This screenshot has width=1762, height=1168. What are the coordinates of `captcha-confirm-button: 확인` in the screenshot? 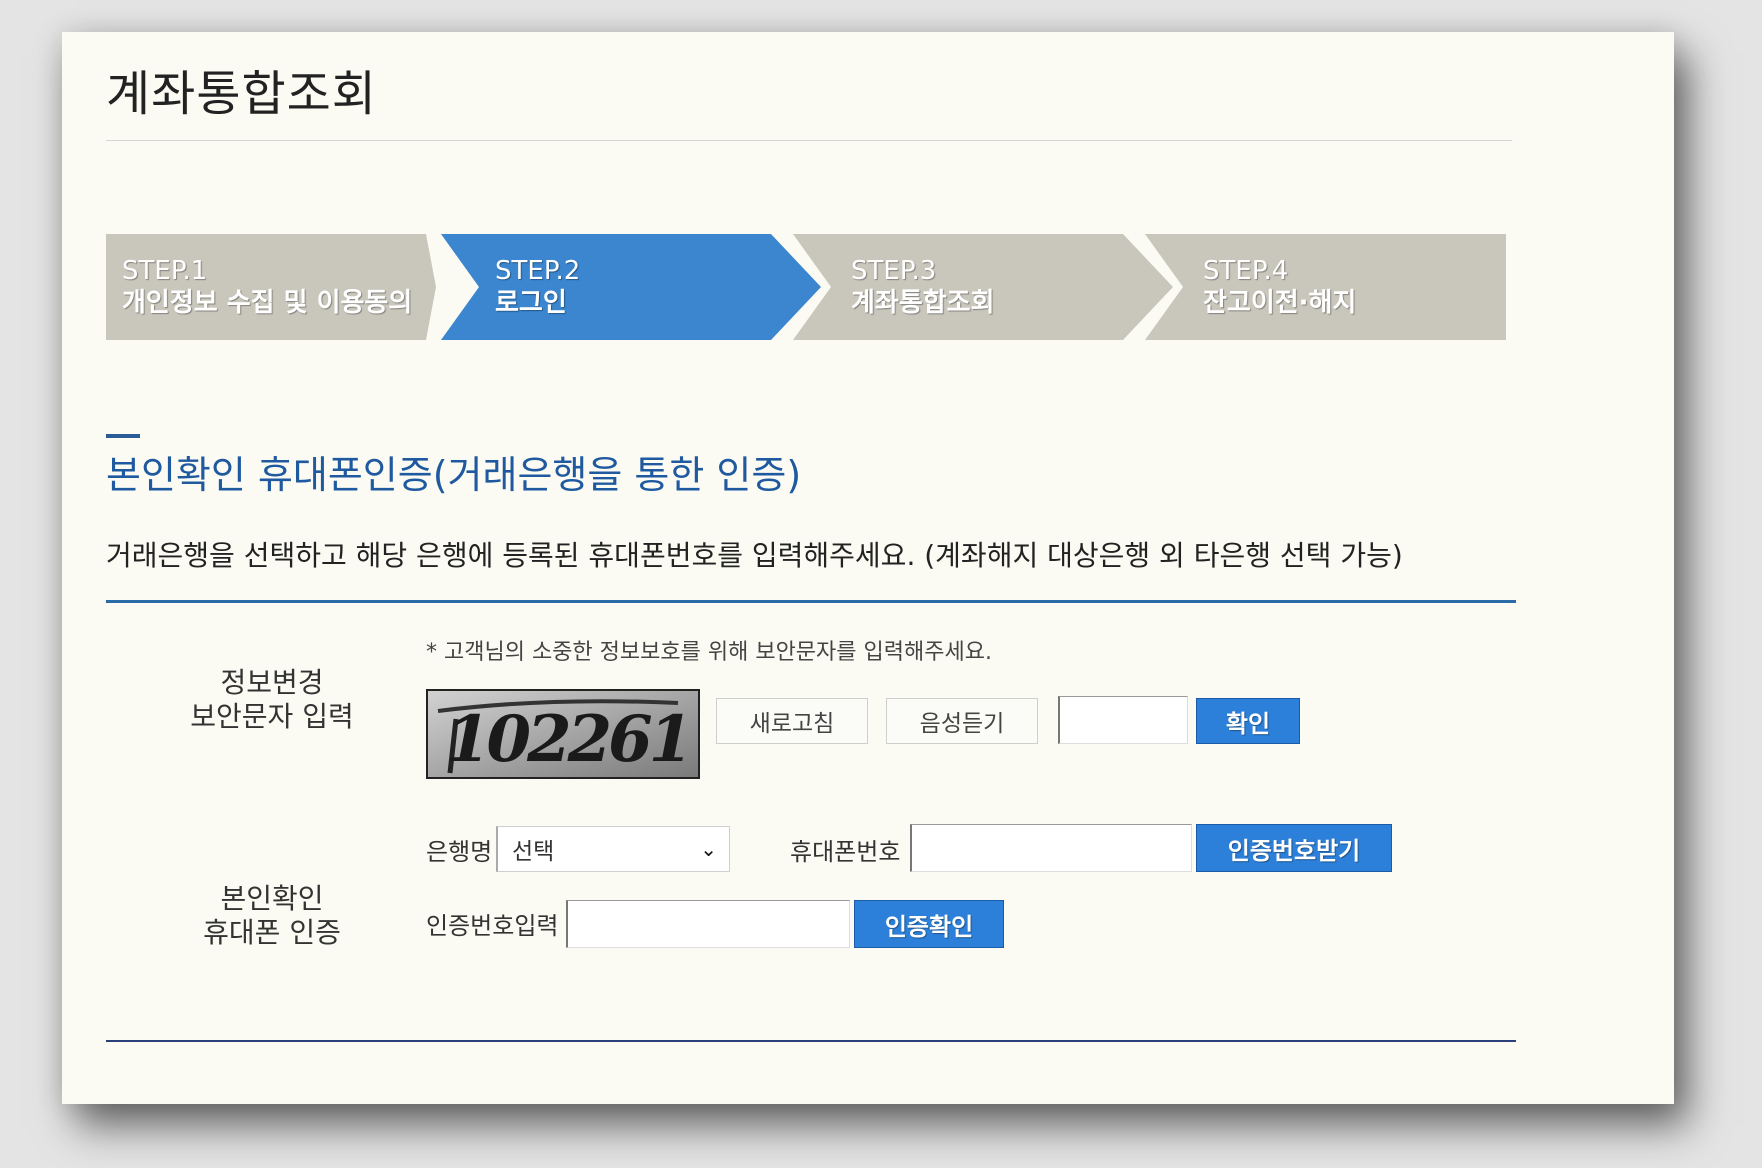 It's located at (1248, 721).